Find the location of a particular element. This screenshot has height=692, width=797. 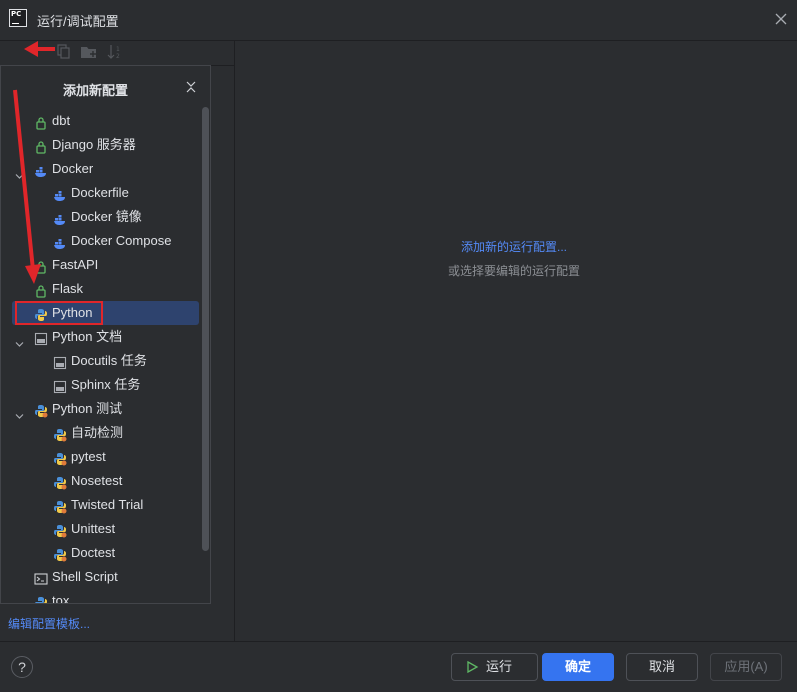

collapse-icon is located at coordinates (191, 87).